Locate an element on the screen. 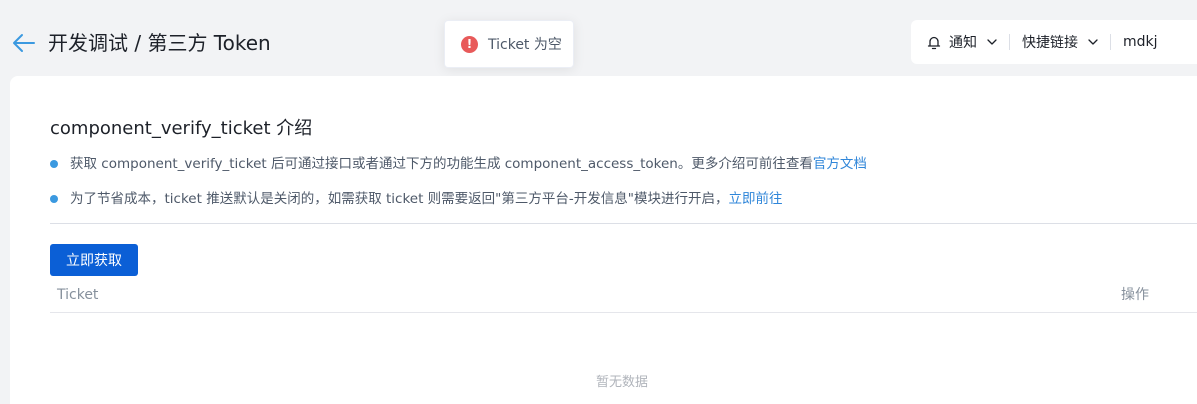 This screenshot has width=1197, height=404. column-header-ticket: Ticket is located at coordinates (78, 295).